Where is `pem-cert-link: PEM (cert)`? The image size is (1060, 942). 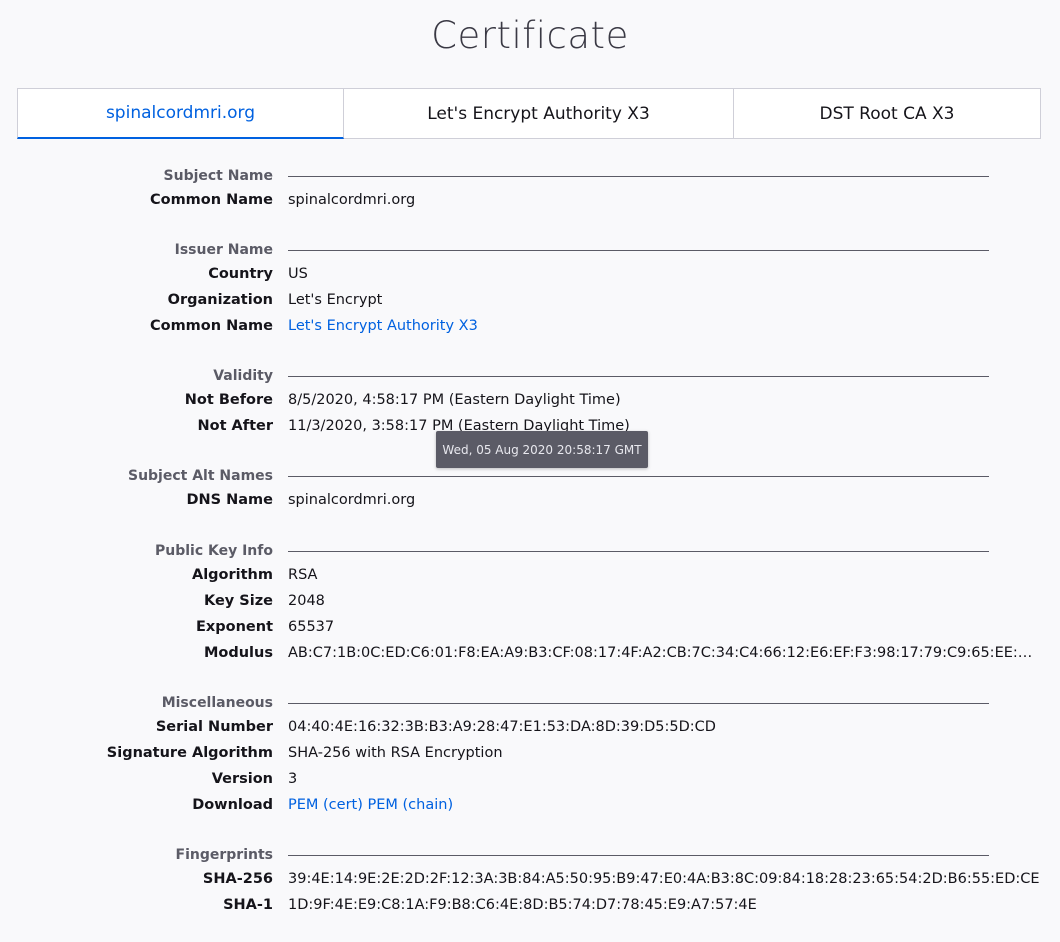
pem-cert-link: PEM (cert) is located at coordinates (325, 805).